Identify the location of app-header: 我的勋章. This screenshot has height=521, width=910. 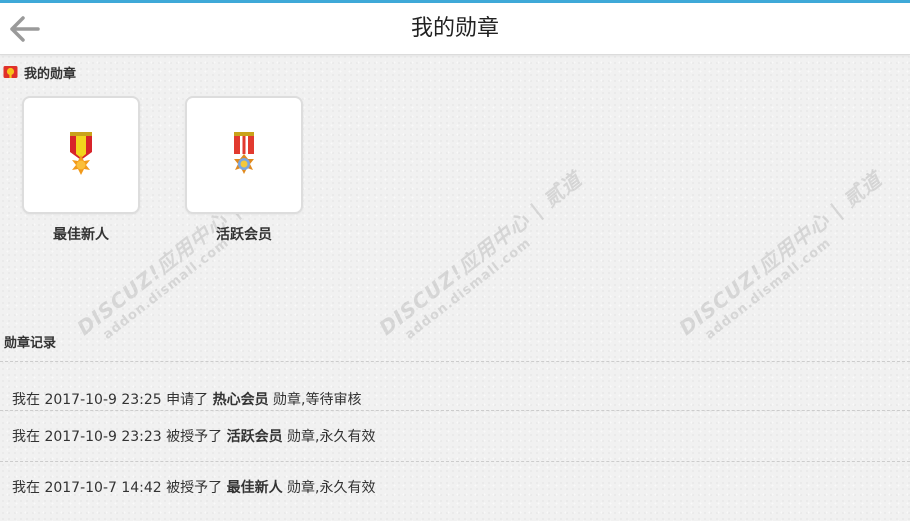
(455, 29).